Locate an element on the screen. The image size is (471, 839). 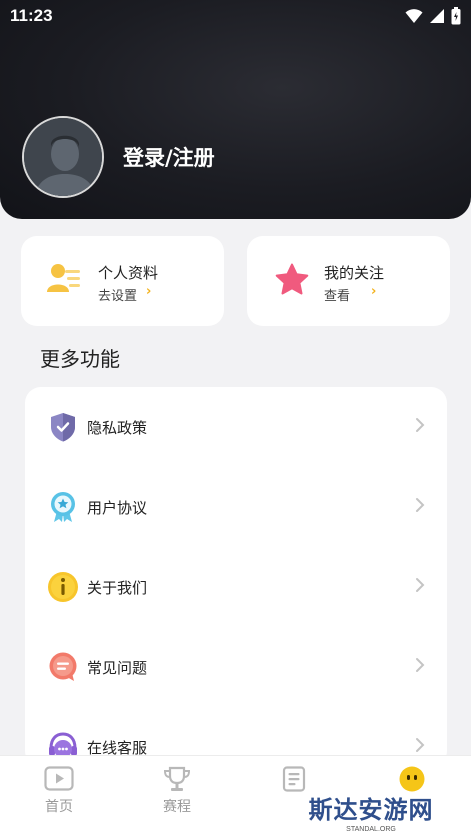
star-icon is located at coordinates (292, 279).